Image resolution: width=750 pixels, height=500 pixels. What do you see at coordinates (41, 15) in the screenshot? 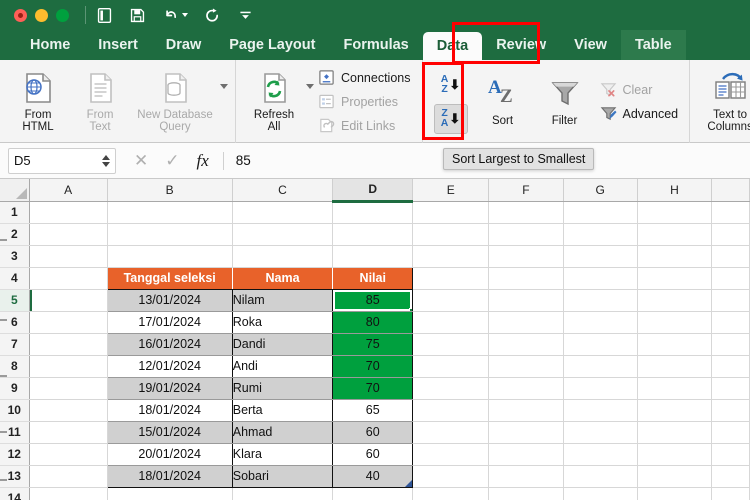
I see `minimize-button` at bounding box center [41, 15].